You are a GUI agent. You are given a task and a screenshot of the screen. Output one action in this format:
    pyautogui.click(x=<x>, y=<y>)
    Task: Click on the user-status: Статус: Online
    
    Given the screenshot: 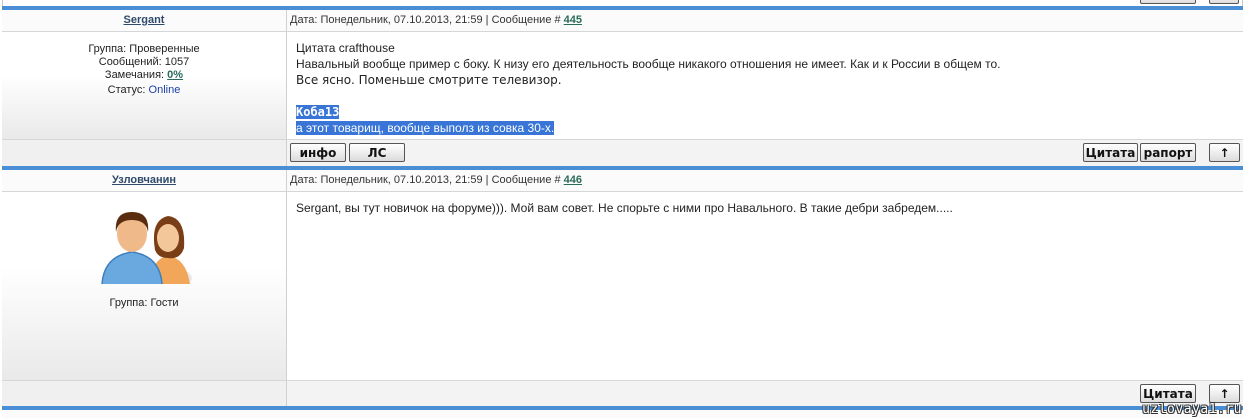 What is the action you would take?
    pyautogui.click(x=144, y=90)
    